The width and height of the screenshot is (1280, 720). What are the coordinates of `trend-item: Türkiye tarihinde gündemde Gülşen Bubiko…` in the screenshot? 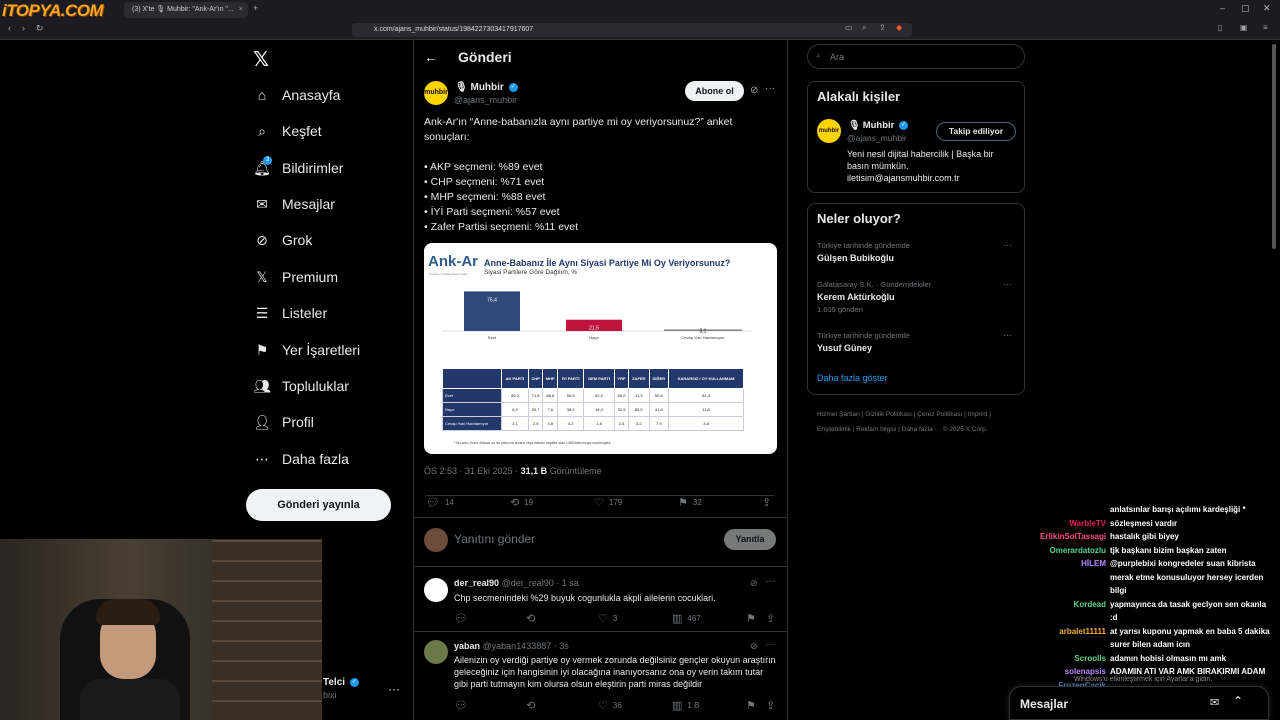 It's located at (863, 252).